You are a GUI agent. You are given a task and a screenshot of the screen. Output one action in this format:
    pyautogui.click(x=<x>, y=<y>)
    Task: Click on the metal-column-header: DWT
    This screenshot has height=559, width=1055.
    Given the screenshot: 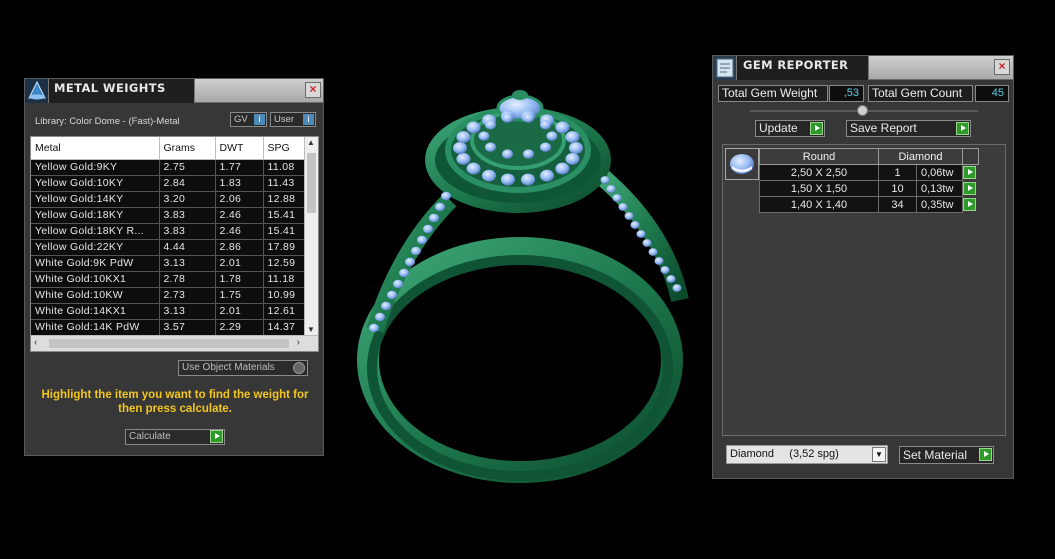 What is the action you would take?
    pyautogui.click(x=239, y=148)
    